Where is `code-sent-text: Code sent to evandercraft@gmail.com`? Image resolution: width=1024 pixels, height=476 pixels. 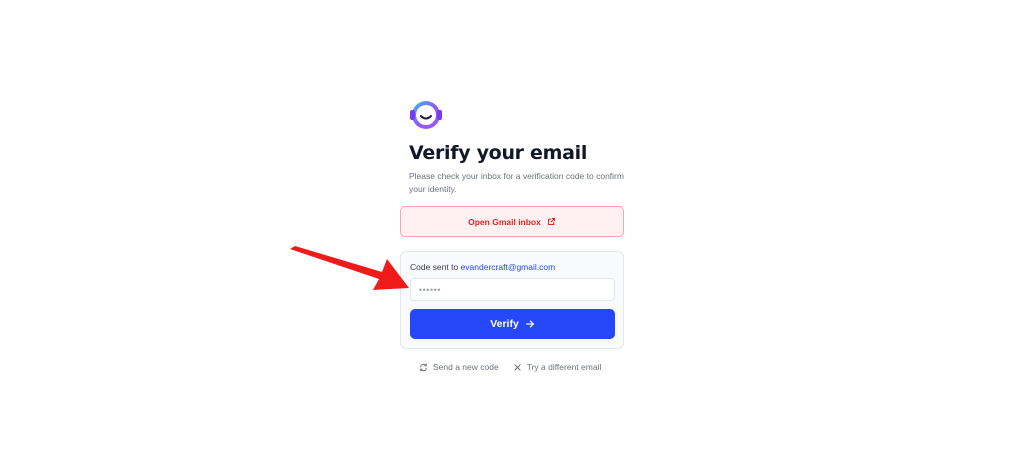
code-sent-text: Code sent to evandercraft@gmail.com is located at coordinates (482, 267).